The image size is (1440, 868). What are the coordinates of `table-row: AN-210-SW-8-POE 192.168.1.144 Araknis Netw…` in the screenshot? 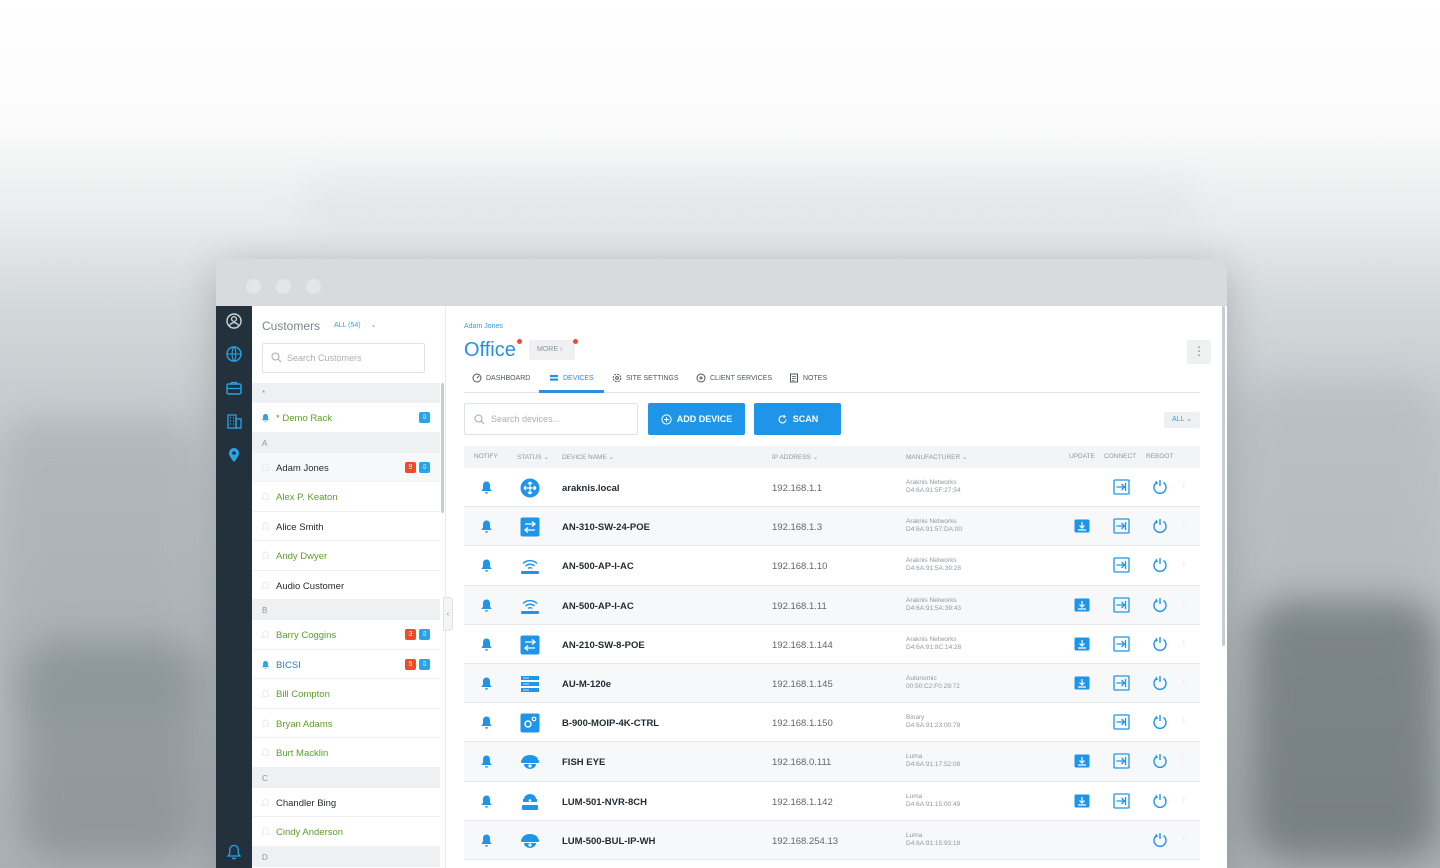 It's located at (832, 644).